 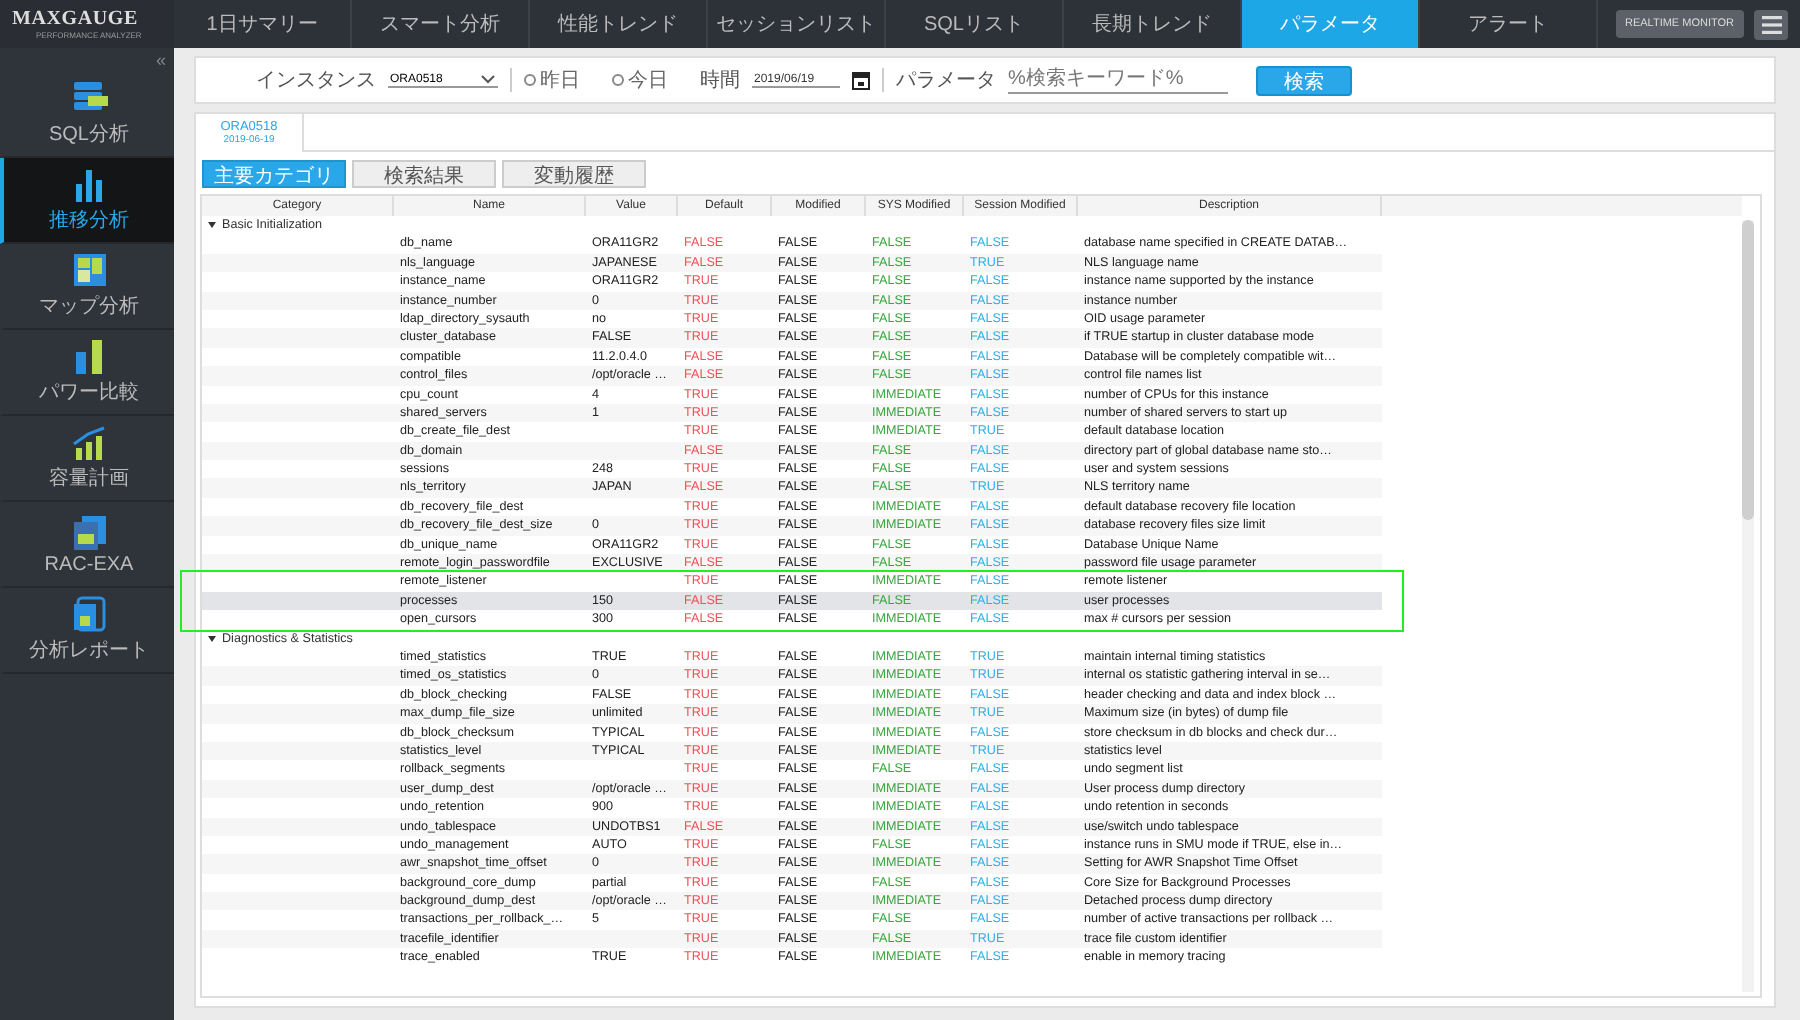 I want to click on sub-tab: 変動履歴, so click(x=574, y=174).